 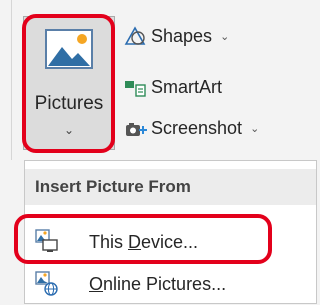 What do you see at coordinates (69, 83) in the screenshot?
I see `pictures-button: Pictures ⌄` at bounding box center [69, 83].